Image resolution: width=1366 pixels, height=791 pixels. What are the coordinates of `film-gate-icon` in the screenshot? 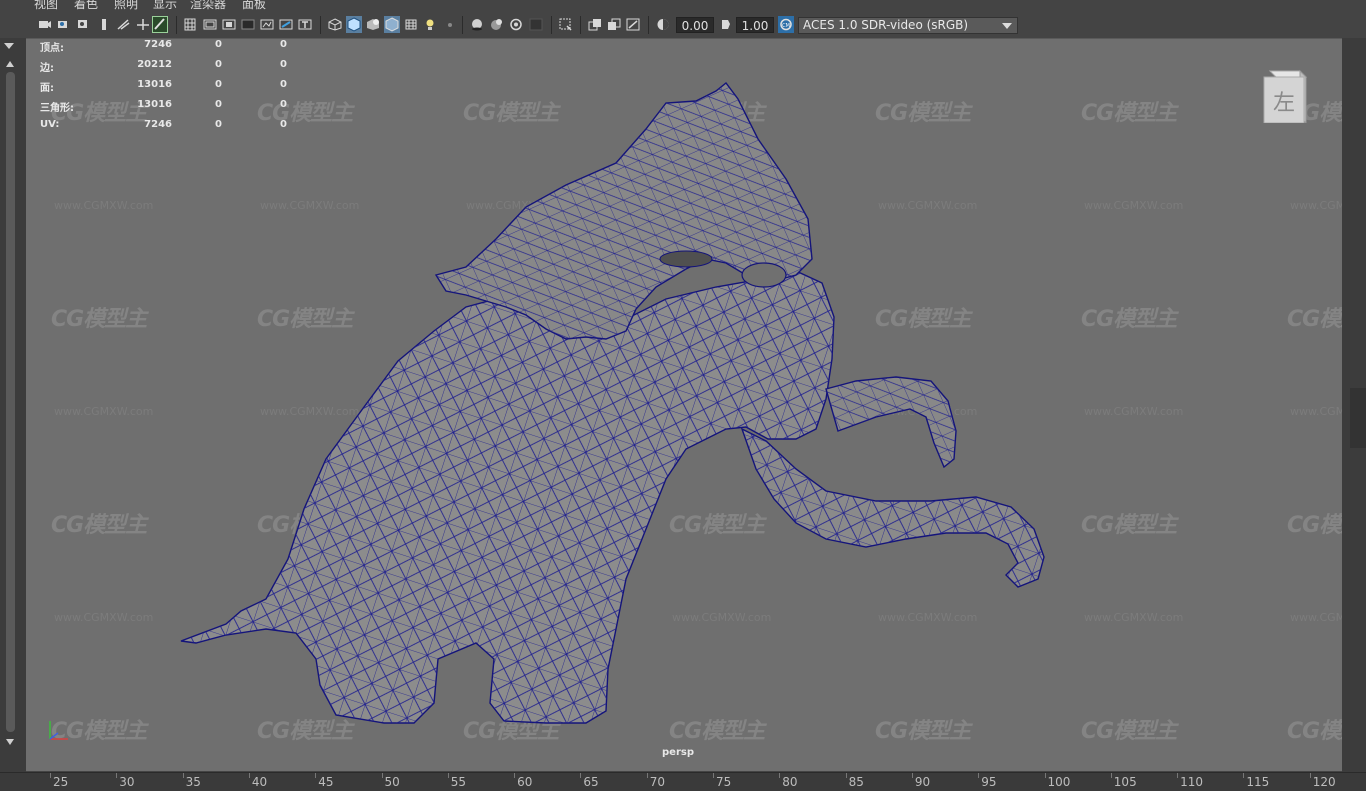 It's located at (143, 24).